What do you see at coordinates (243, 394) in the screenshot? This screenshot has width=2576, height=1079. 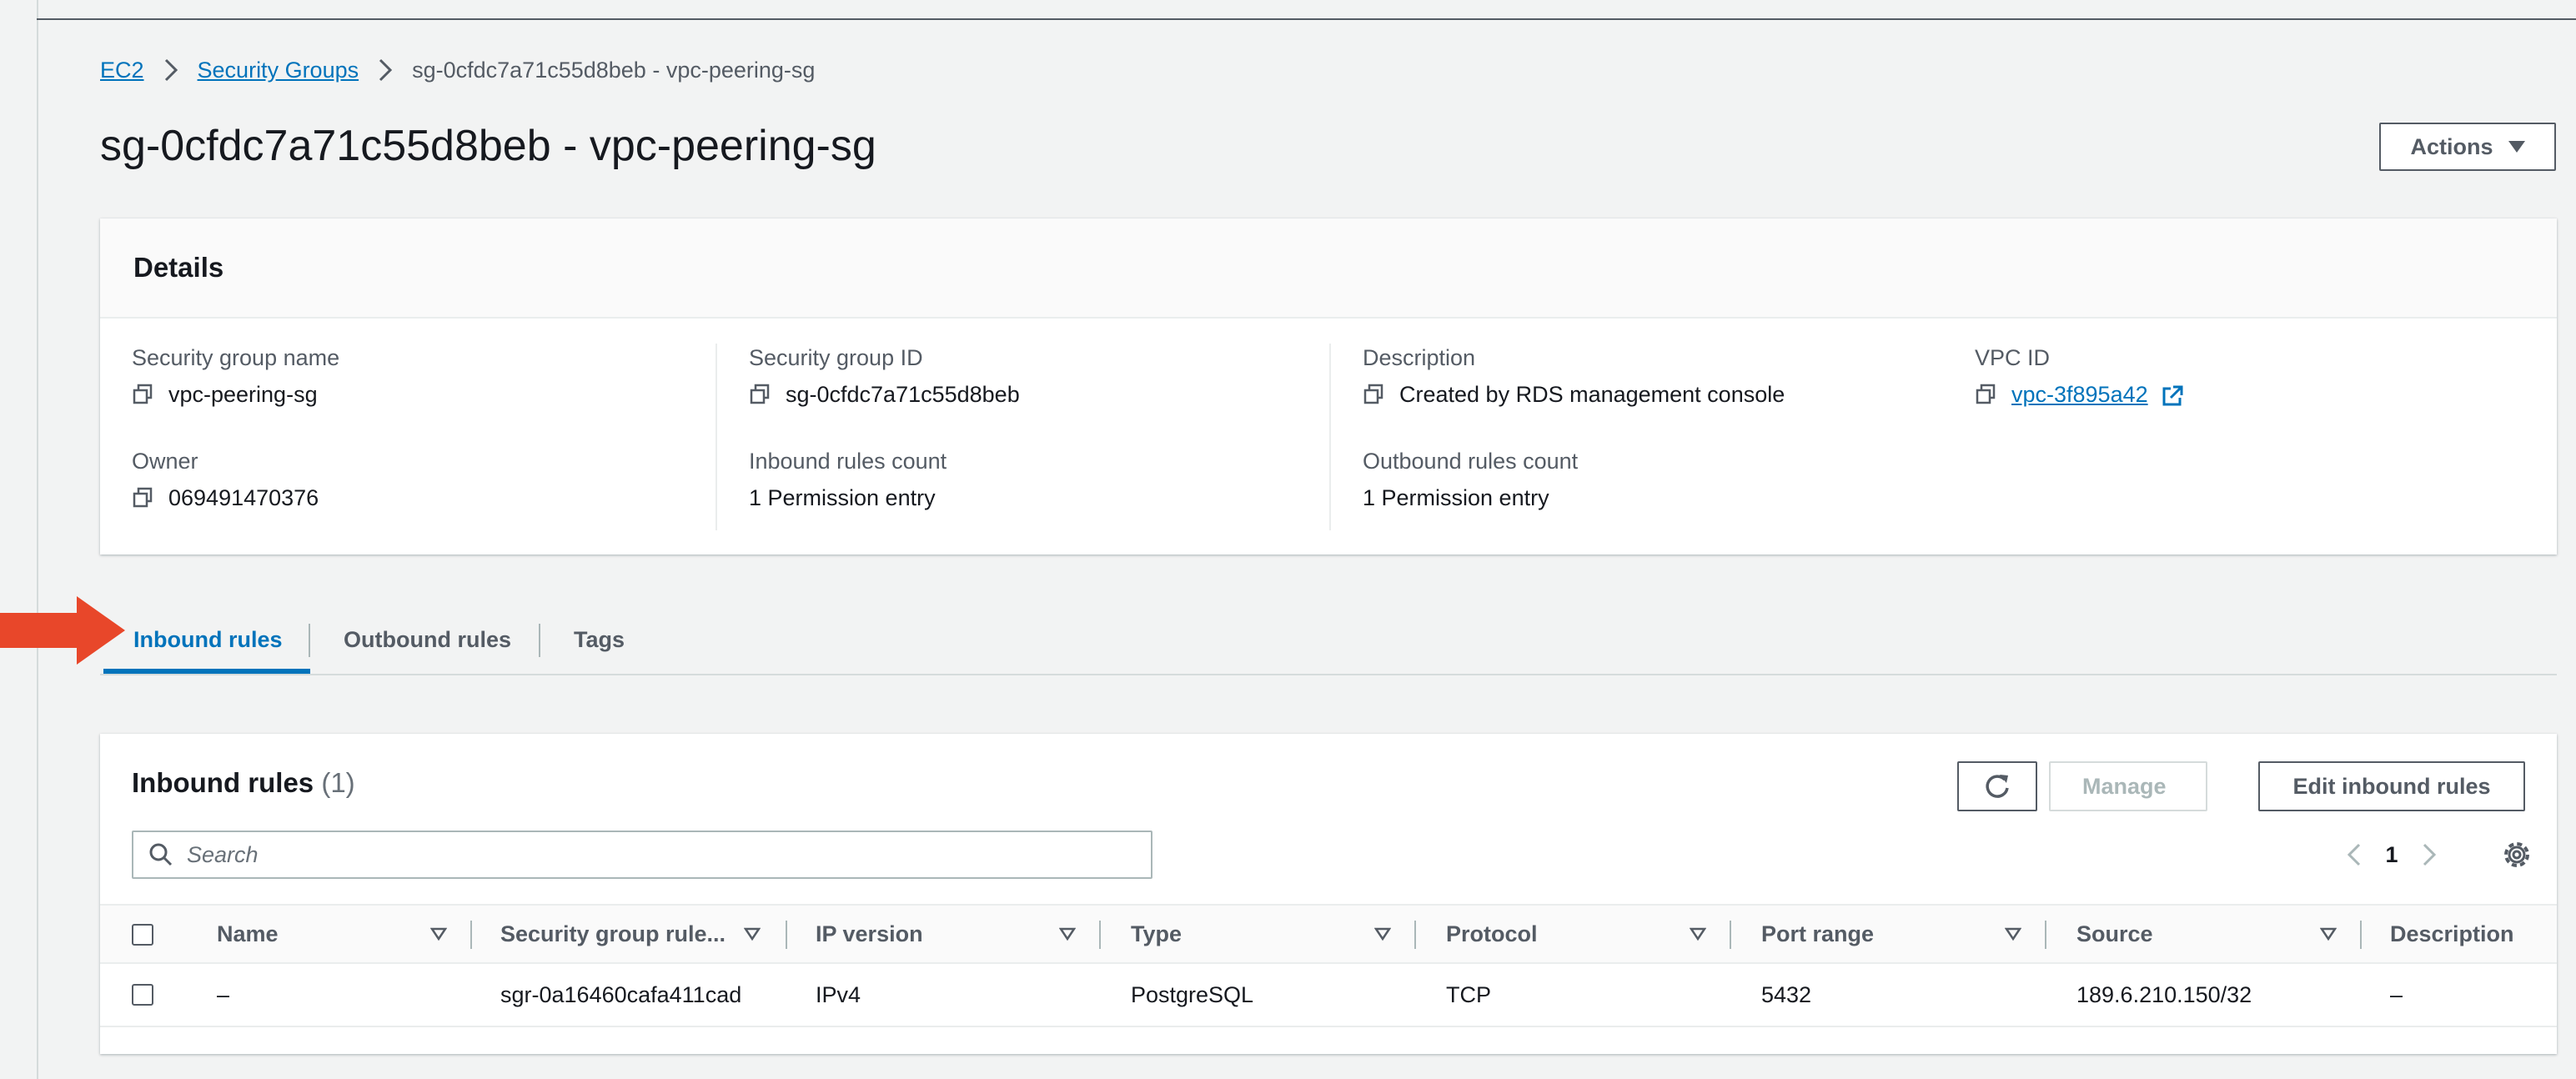 I see `field-value: vpc-peering-sg` at bounding box center [243, 394].